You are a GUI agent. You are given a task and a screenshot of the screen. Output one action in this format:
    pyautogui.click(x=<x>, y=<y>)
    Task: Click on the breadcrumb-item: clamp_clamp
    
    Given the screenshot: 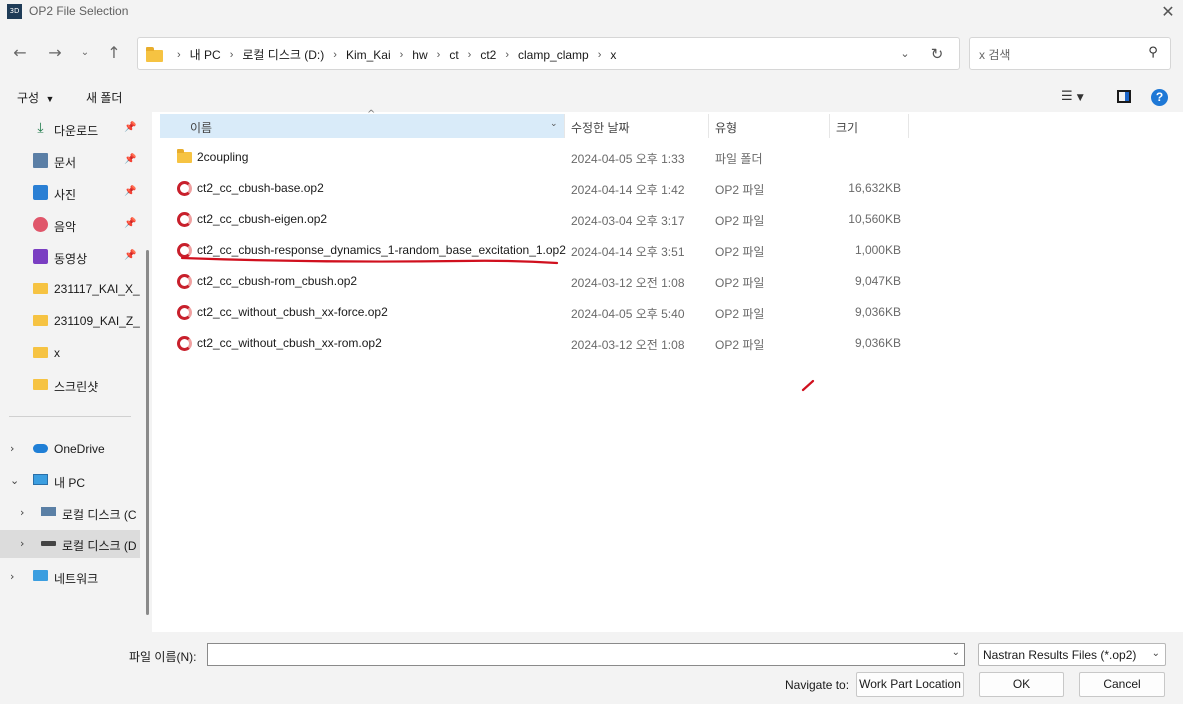 What is the action you would take?
    pyautogui.click(x=553, y=55)
    